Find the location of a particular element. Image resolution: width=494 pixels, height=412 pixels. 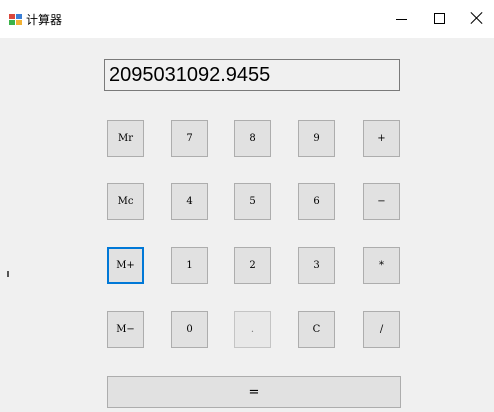

maximize-icon is located at coordinates (439, 18).